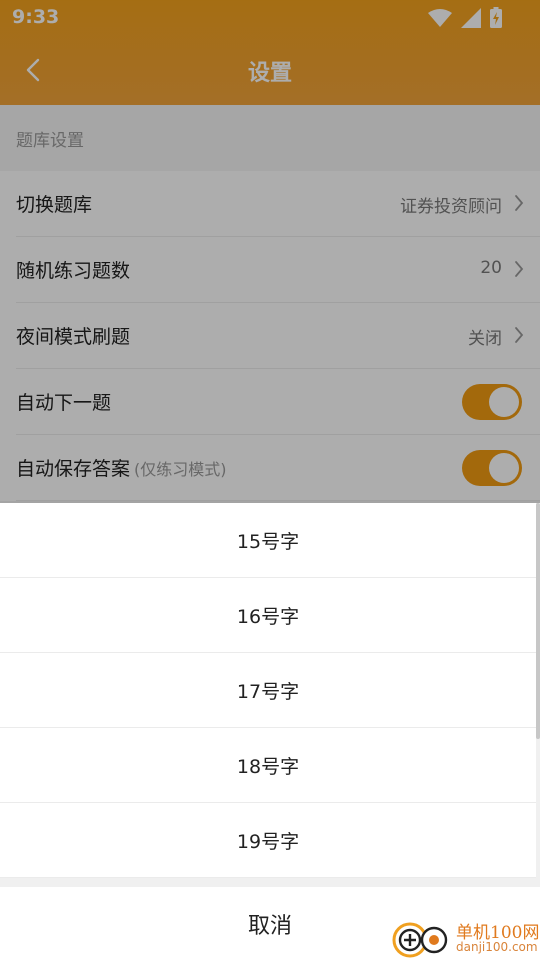 This screenshot has height=960, width=540. I want to click on font-size-option: 16号字, so click(268, 615).